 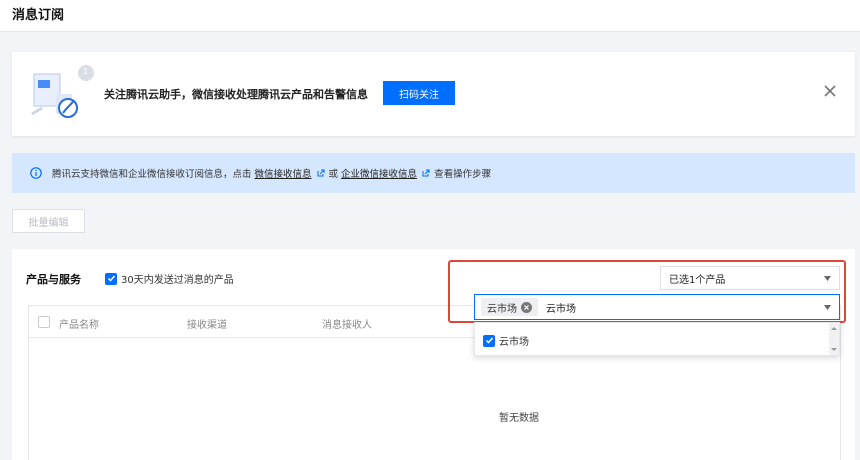 I want to click on page-header: 消息订阅, so click(x=430, y=16).